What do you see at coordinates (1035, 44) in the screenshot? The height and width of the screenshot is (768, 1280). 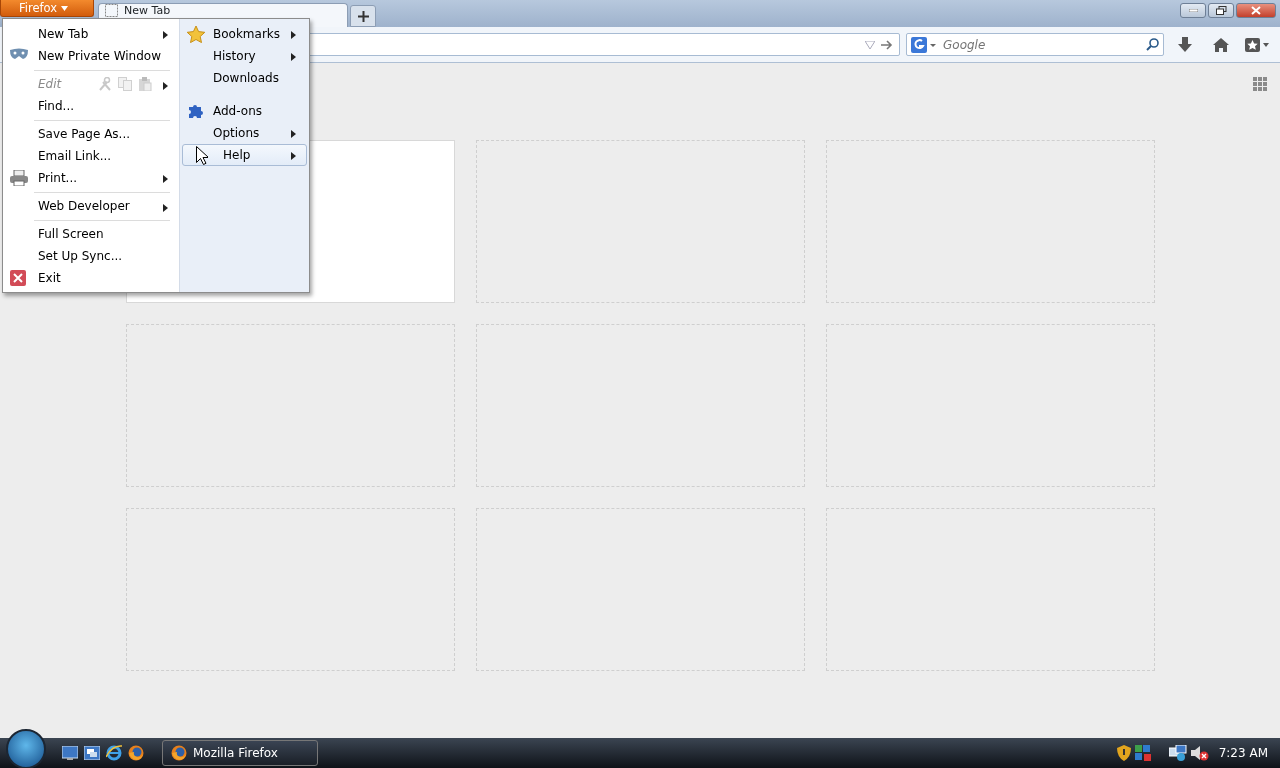 I see `search-field: Google` at bounding box center [1035, 44].